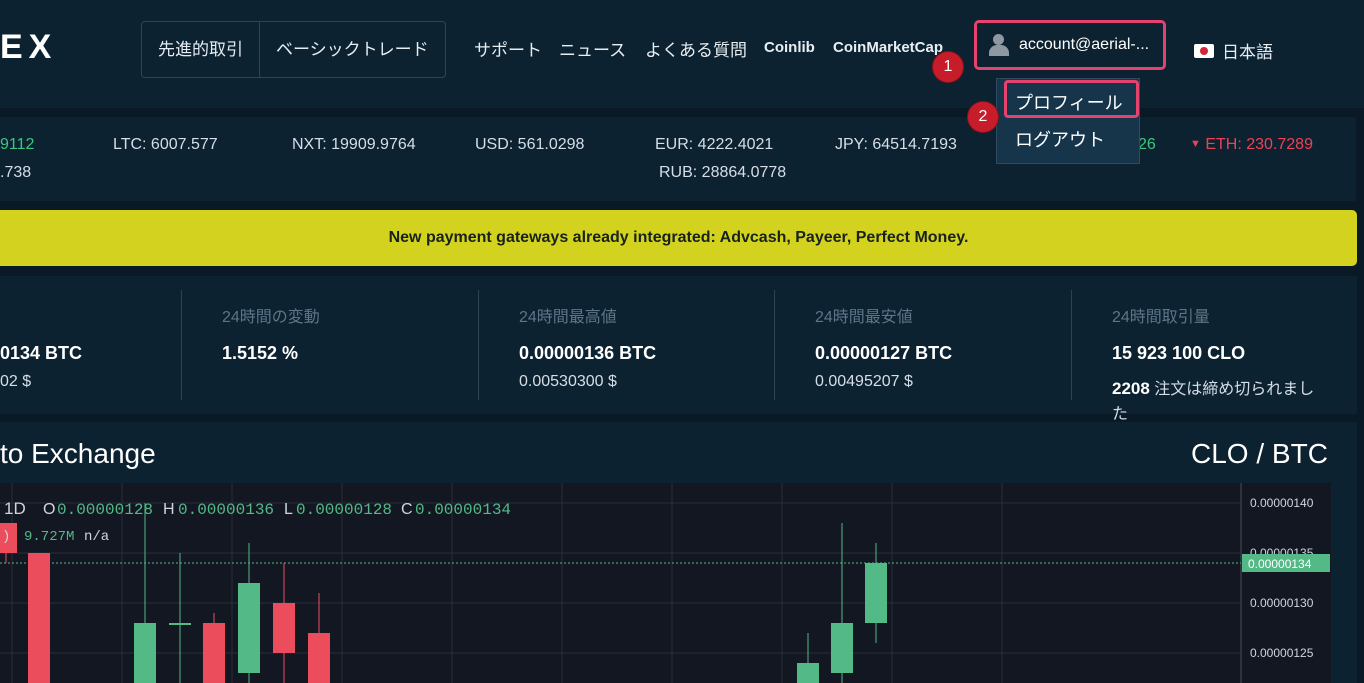 This screenshot has width=1364, height=683. I want to click on ticker-partial: 26, so click(1147, 144).